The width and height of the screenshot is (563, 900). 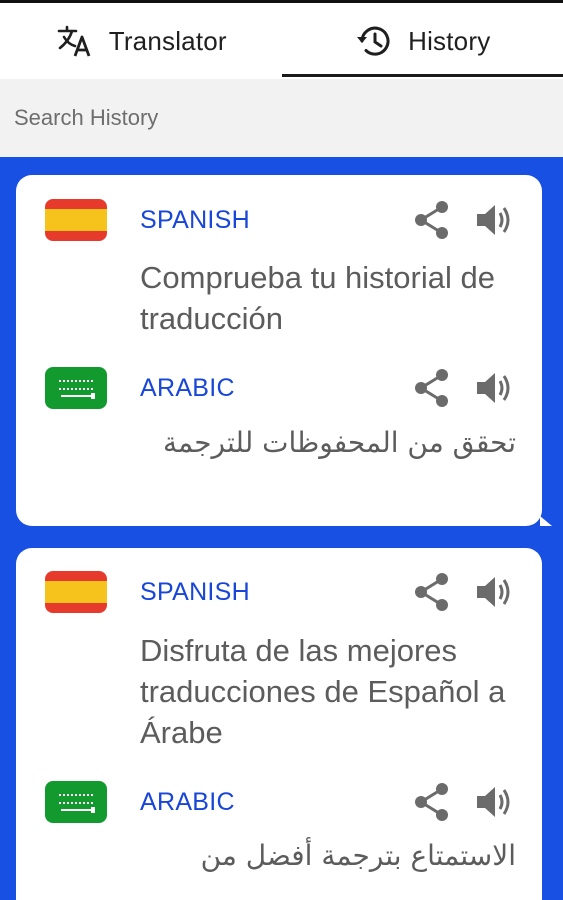 I want to click on source-text: Comprueba tu historial de traducción, so click(x=317, y=298).